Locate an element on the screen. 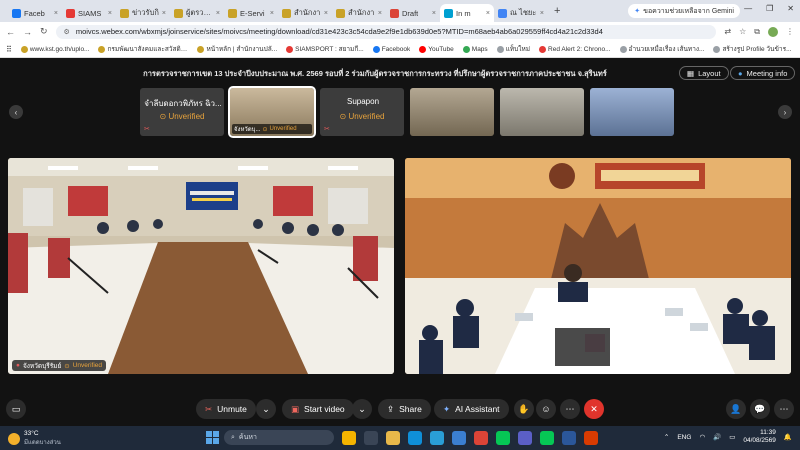 Image resolution: width=800 pixels, height=450 pixels. unmute-button: ✂ Unmute is located at coordinates (226, 409).